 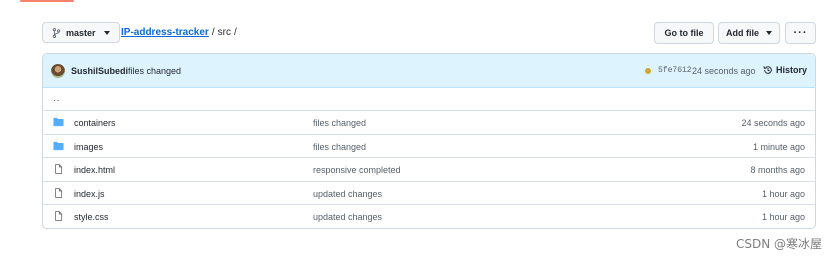 I want to click on breadcrumb: IP-address-tracker / src /, so click(x=179, y=32).